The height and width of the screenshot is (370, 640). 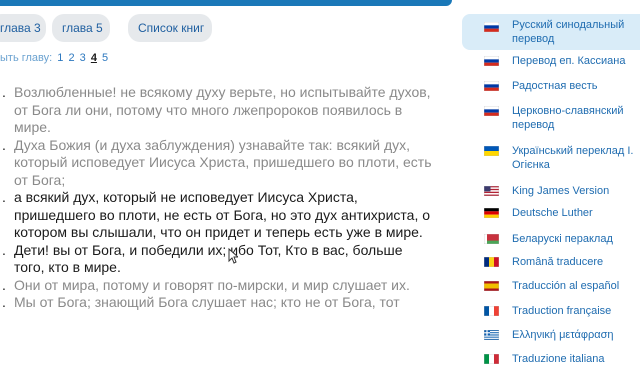 I want to click on translation-item: Русский синодальный перевод, so click(x=551, y=32).